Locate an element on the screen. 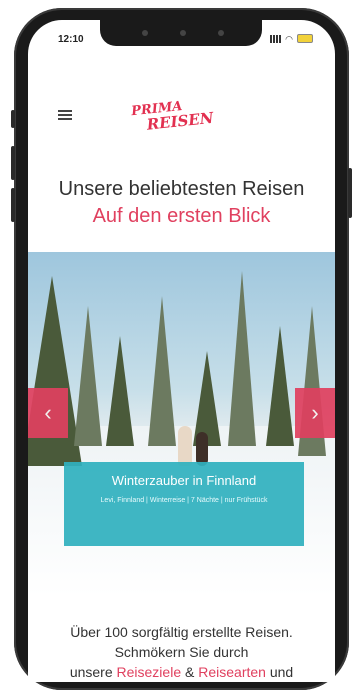 The height and width of the screenshot is (698, 363). mute-switch is located at coordinates (13, 119).